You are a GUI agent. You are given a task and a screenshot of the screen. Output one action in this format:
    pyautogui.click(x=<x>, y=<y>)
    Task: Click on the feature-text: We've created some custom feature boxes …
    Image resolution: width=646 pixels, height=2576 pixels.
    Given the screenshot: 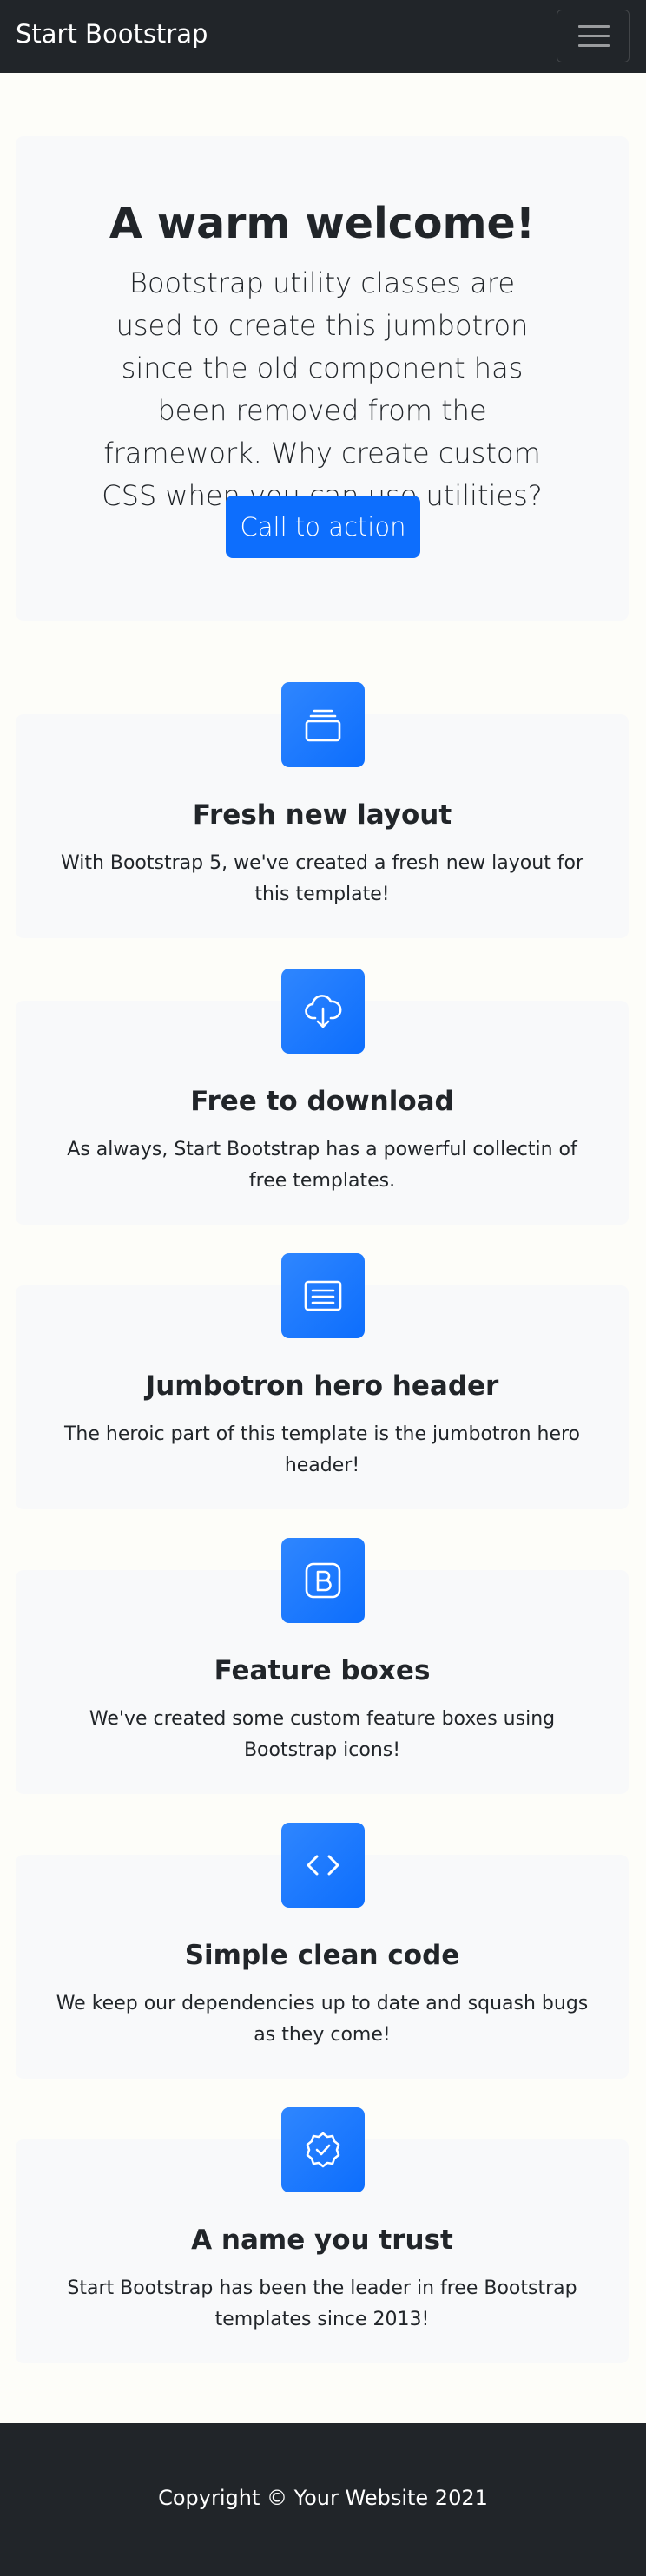 What is the action you would take?
    pyautogui.click(x=322, y=1734)
    